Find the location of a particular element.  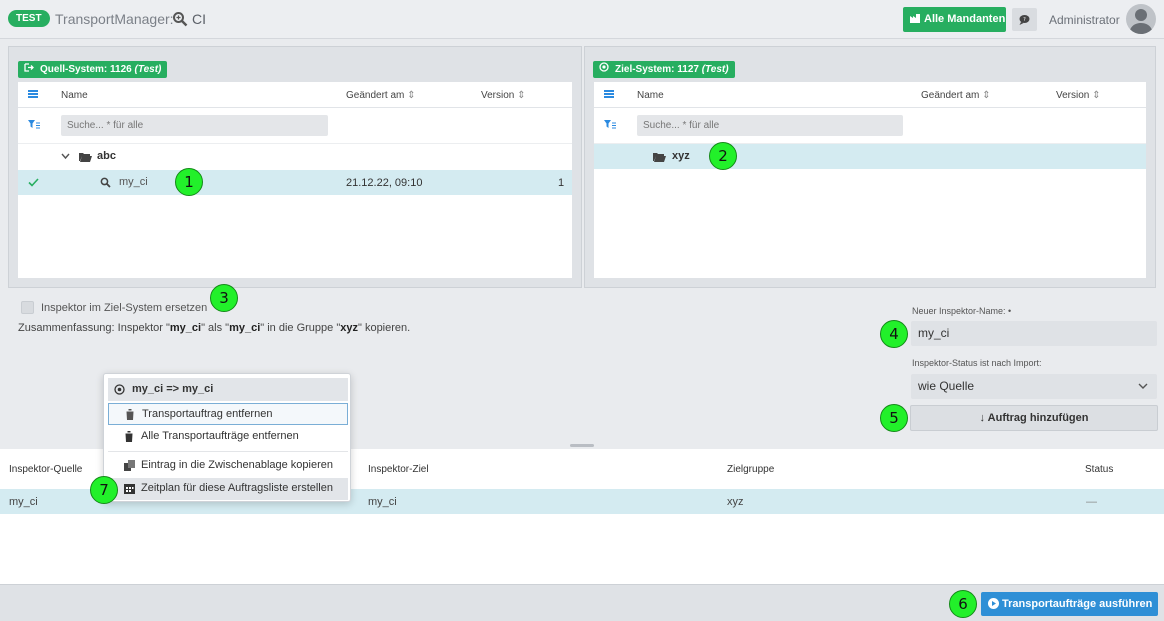

target-system-badge: Ziel-System: 1127 (Test) is located at coordinates (664, 69).